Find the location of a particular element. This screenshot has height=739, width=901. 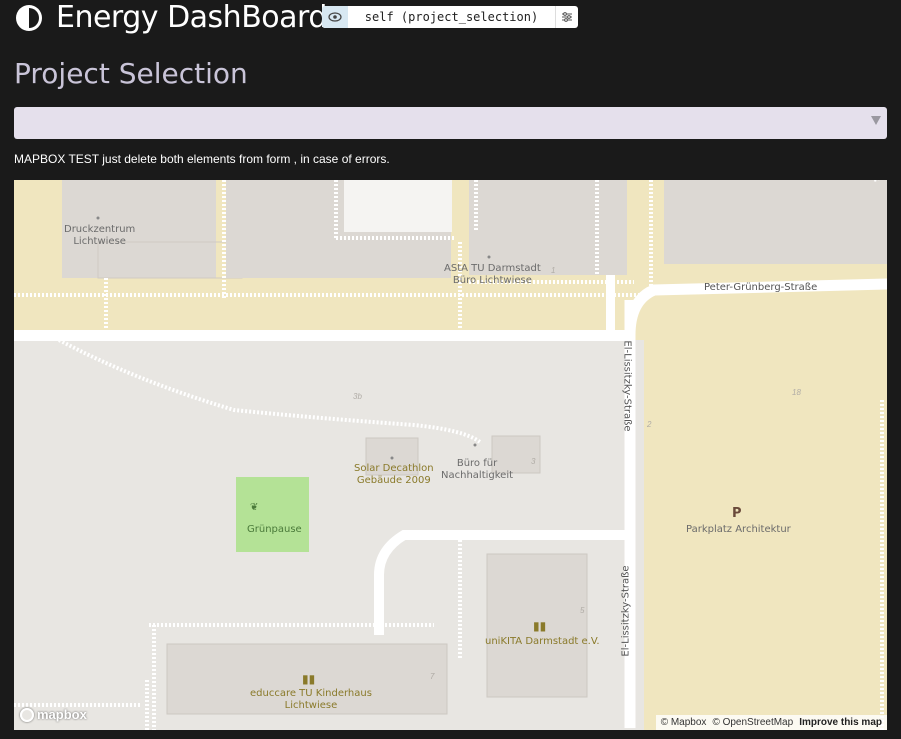

building-white is located at coordinates (398, 206).